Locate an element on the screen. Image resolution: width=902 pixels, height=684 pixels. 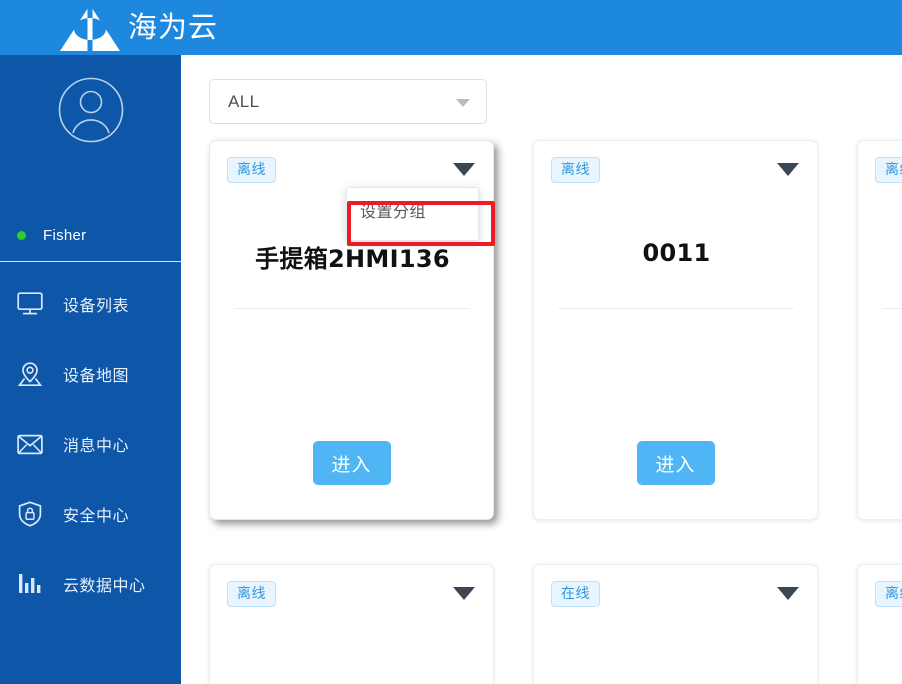
sidebar-divider is located at coordinates (90, 261).